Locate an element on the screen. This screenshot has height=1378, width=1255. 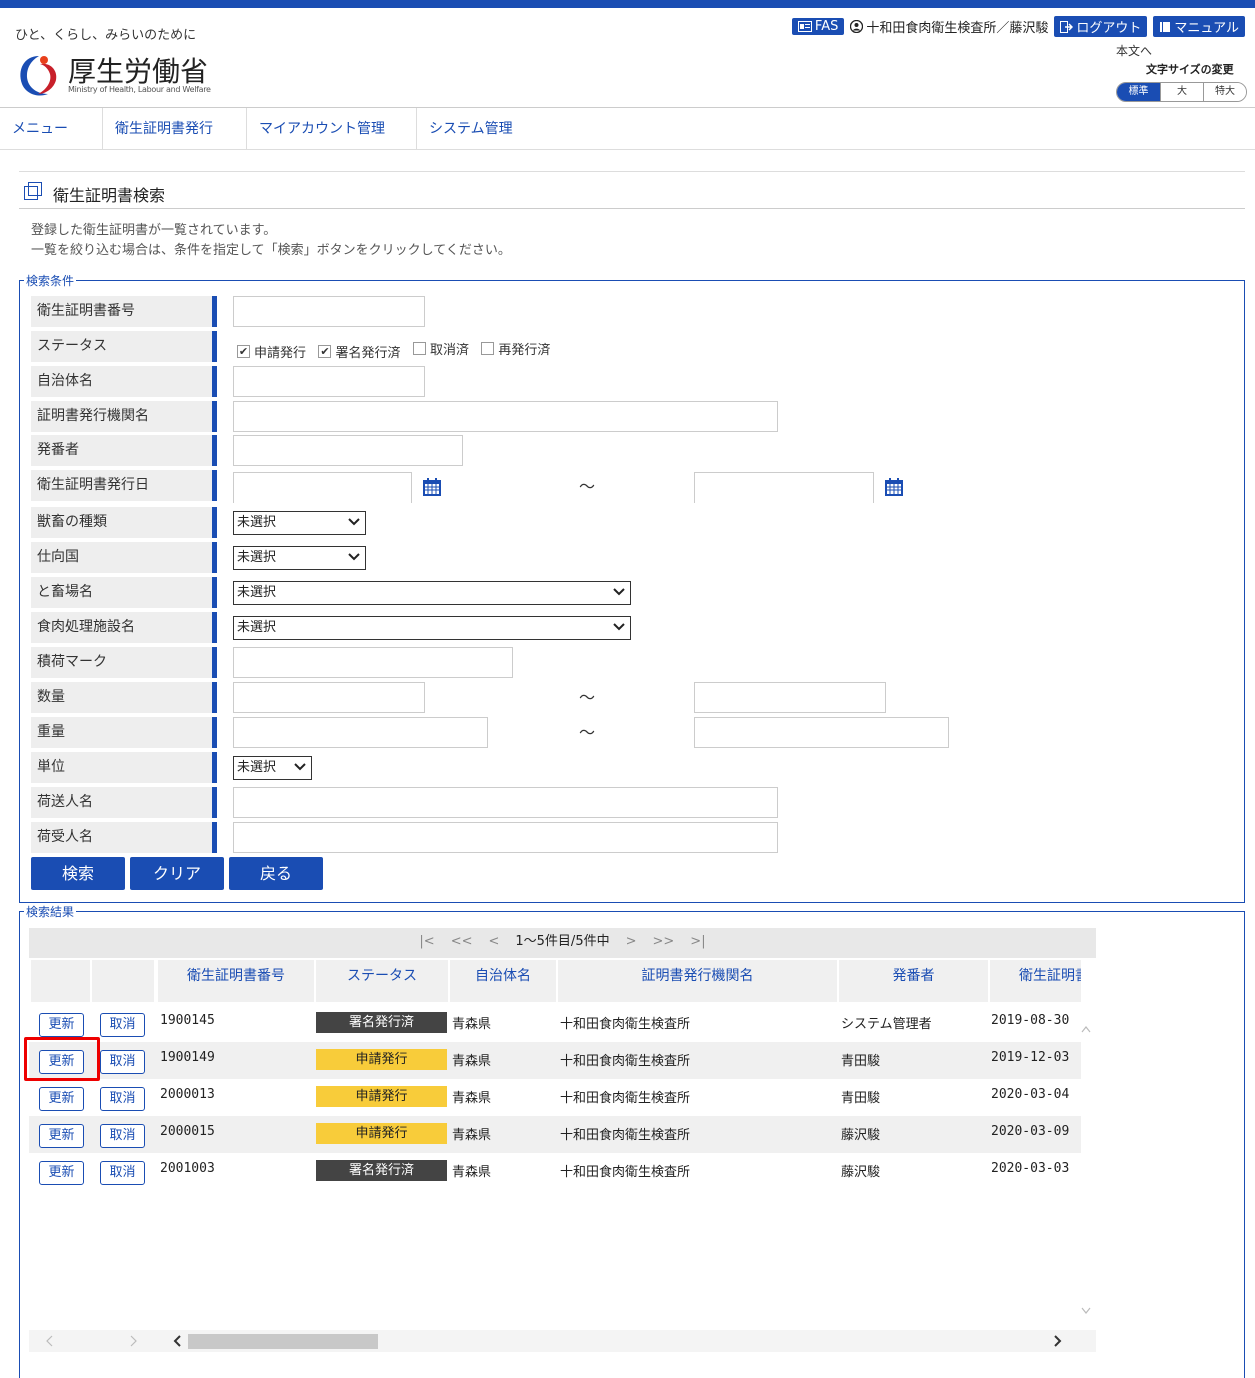
logout-icon is located at coordinates (1067, 26).